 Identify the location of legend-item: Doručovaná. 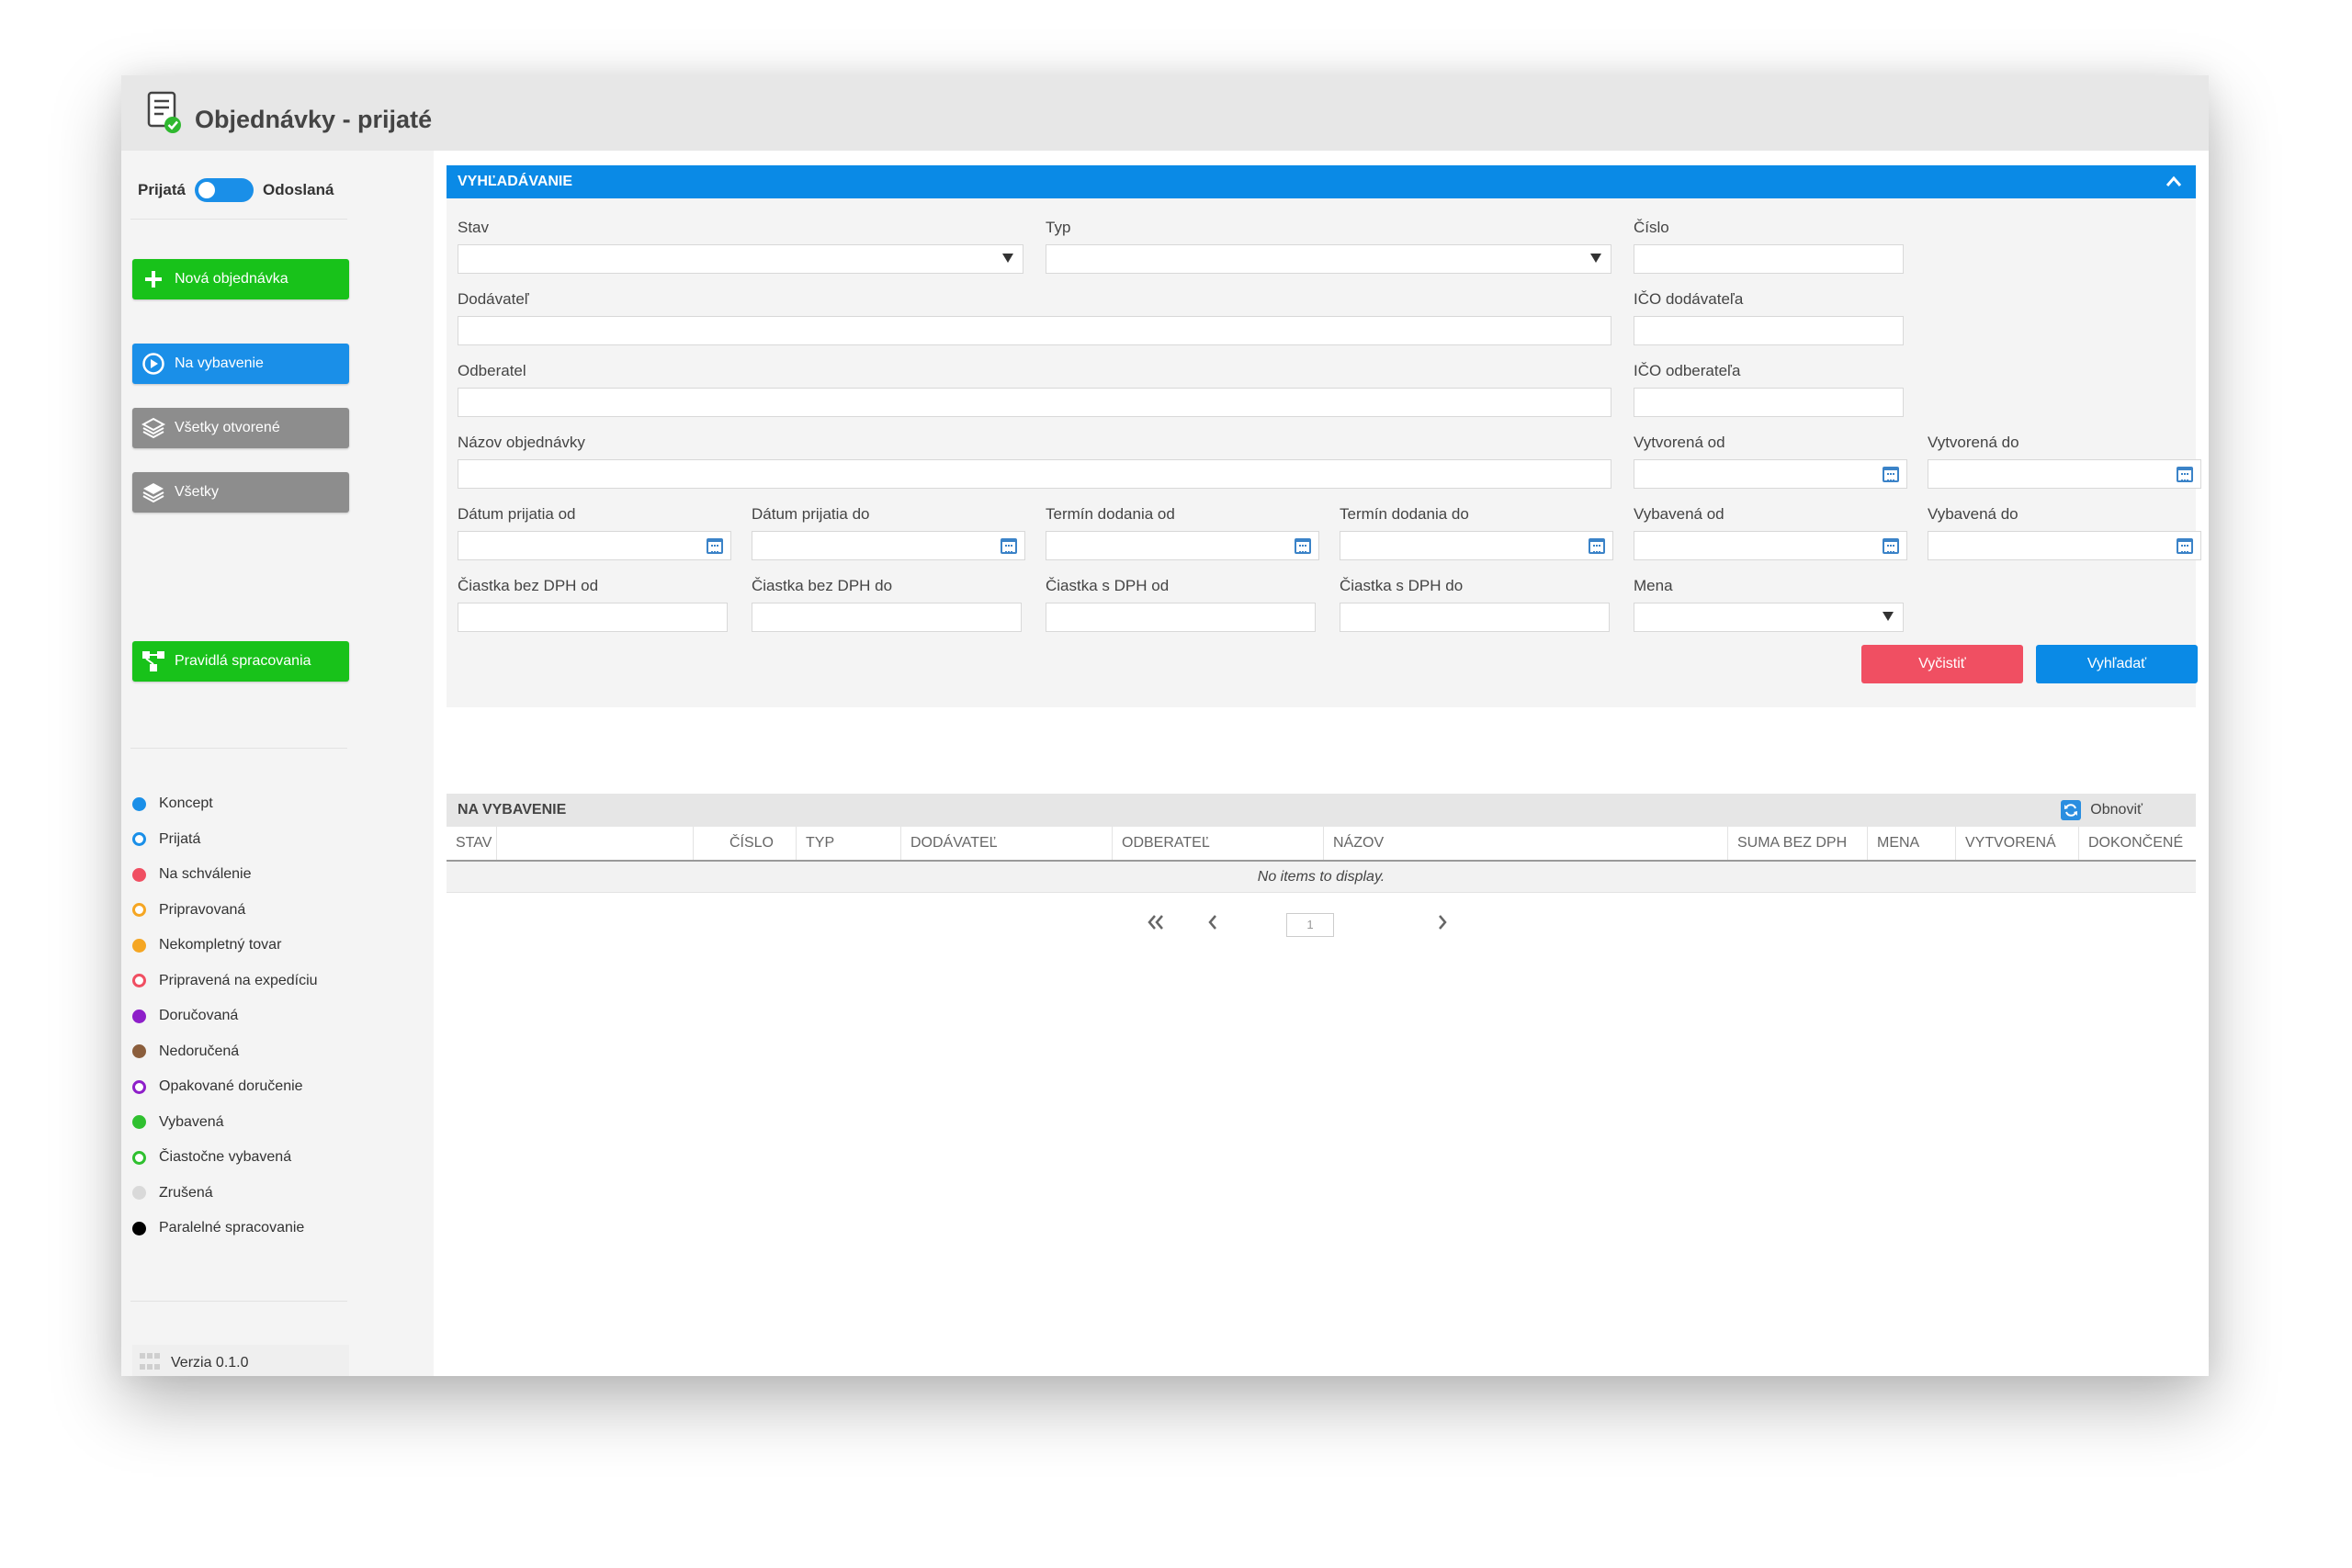
(225, 1016).